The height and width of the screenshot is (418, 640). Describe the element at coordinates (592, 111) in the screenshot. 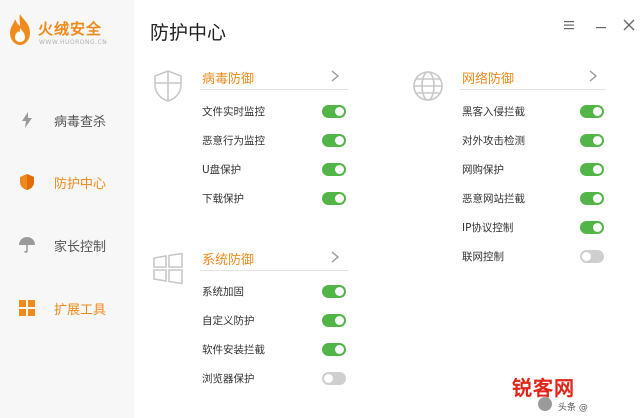

I see `hacker-intrusion-toggle` at that location.